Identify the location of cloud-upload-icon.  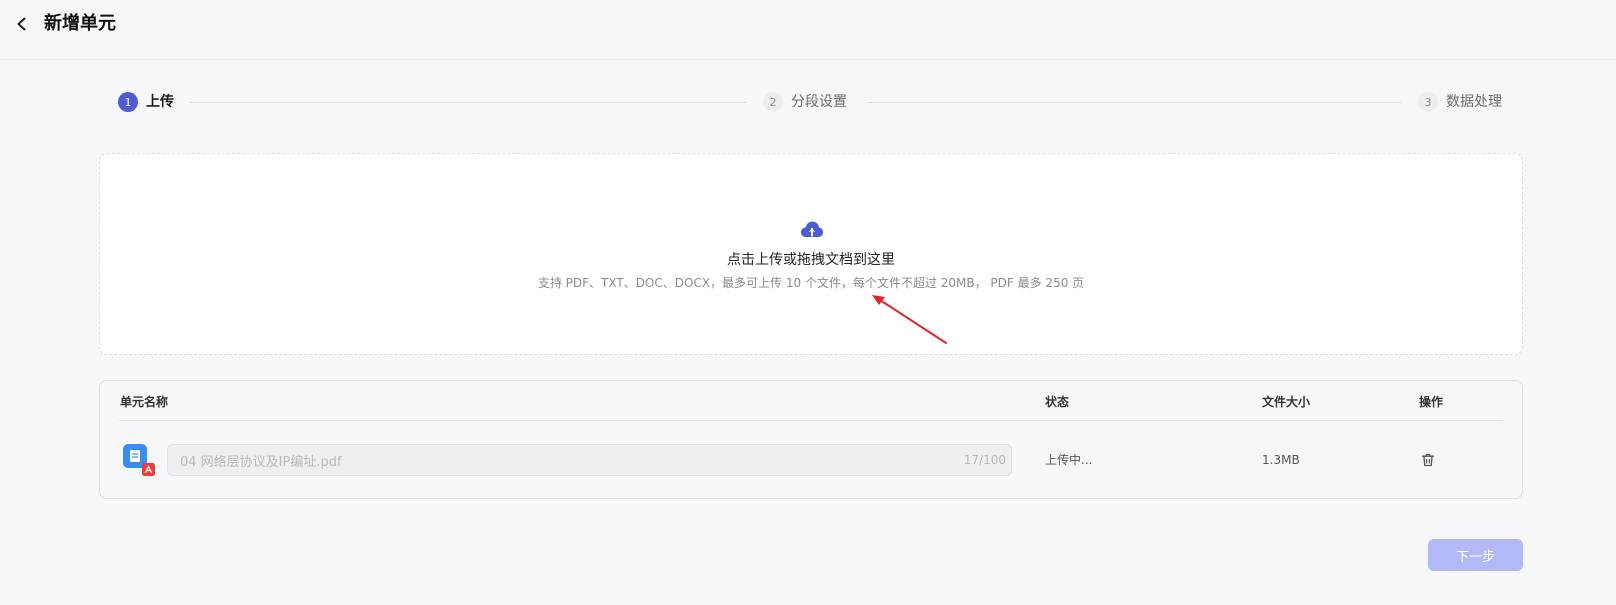
(812, 229).